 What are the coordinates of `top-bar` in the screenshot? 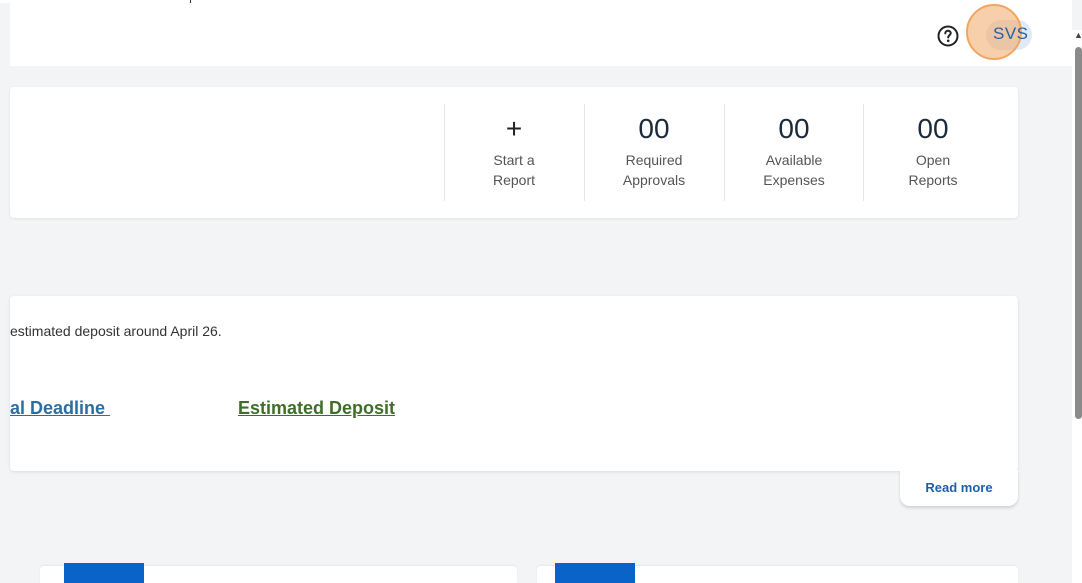 It's located at (541, 34).